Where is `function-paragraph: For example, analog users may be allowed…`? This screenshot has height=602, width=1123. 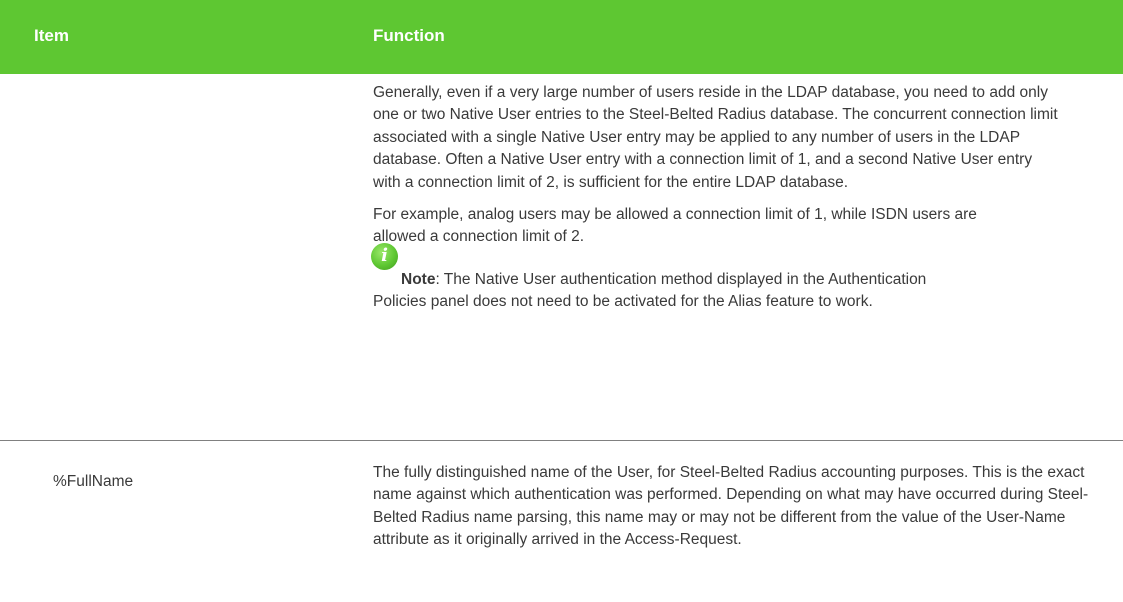
function-paragraph: For example, analog users may be allowed… is located at coordinates (675, 226).